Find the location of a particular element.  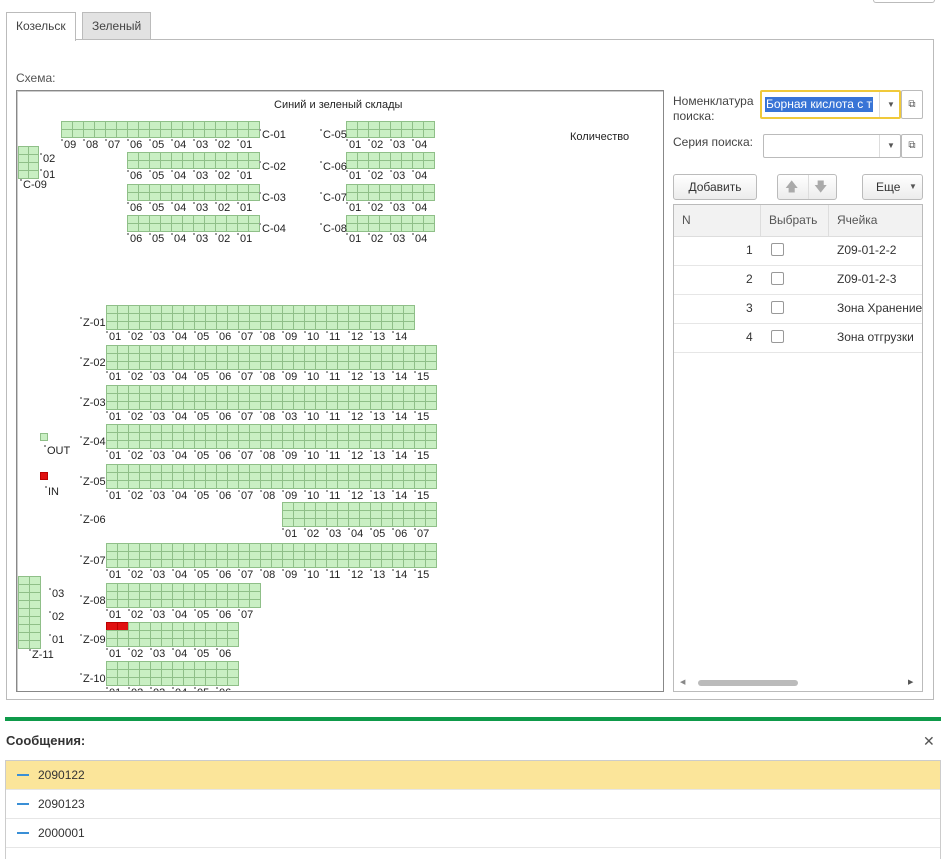

block-label: Z-07 is located at coordinates (93, 561).